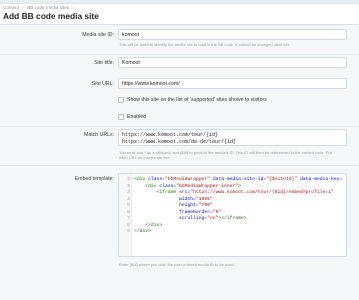  I want to click on code-token: data-media-site-id=, so click(239, 179).